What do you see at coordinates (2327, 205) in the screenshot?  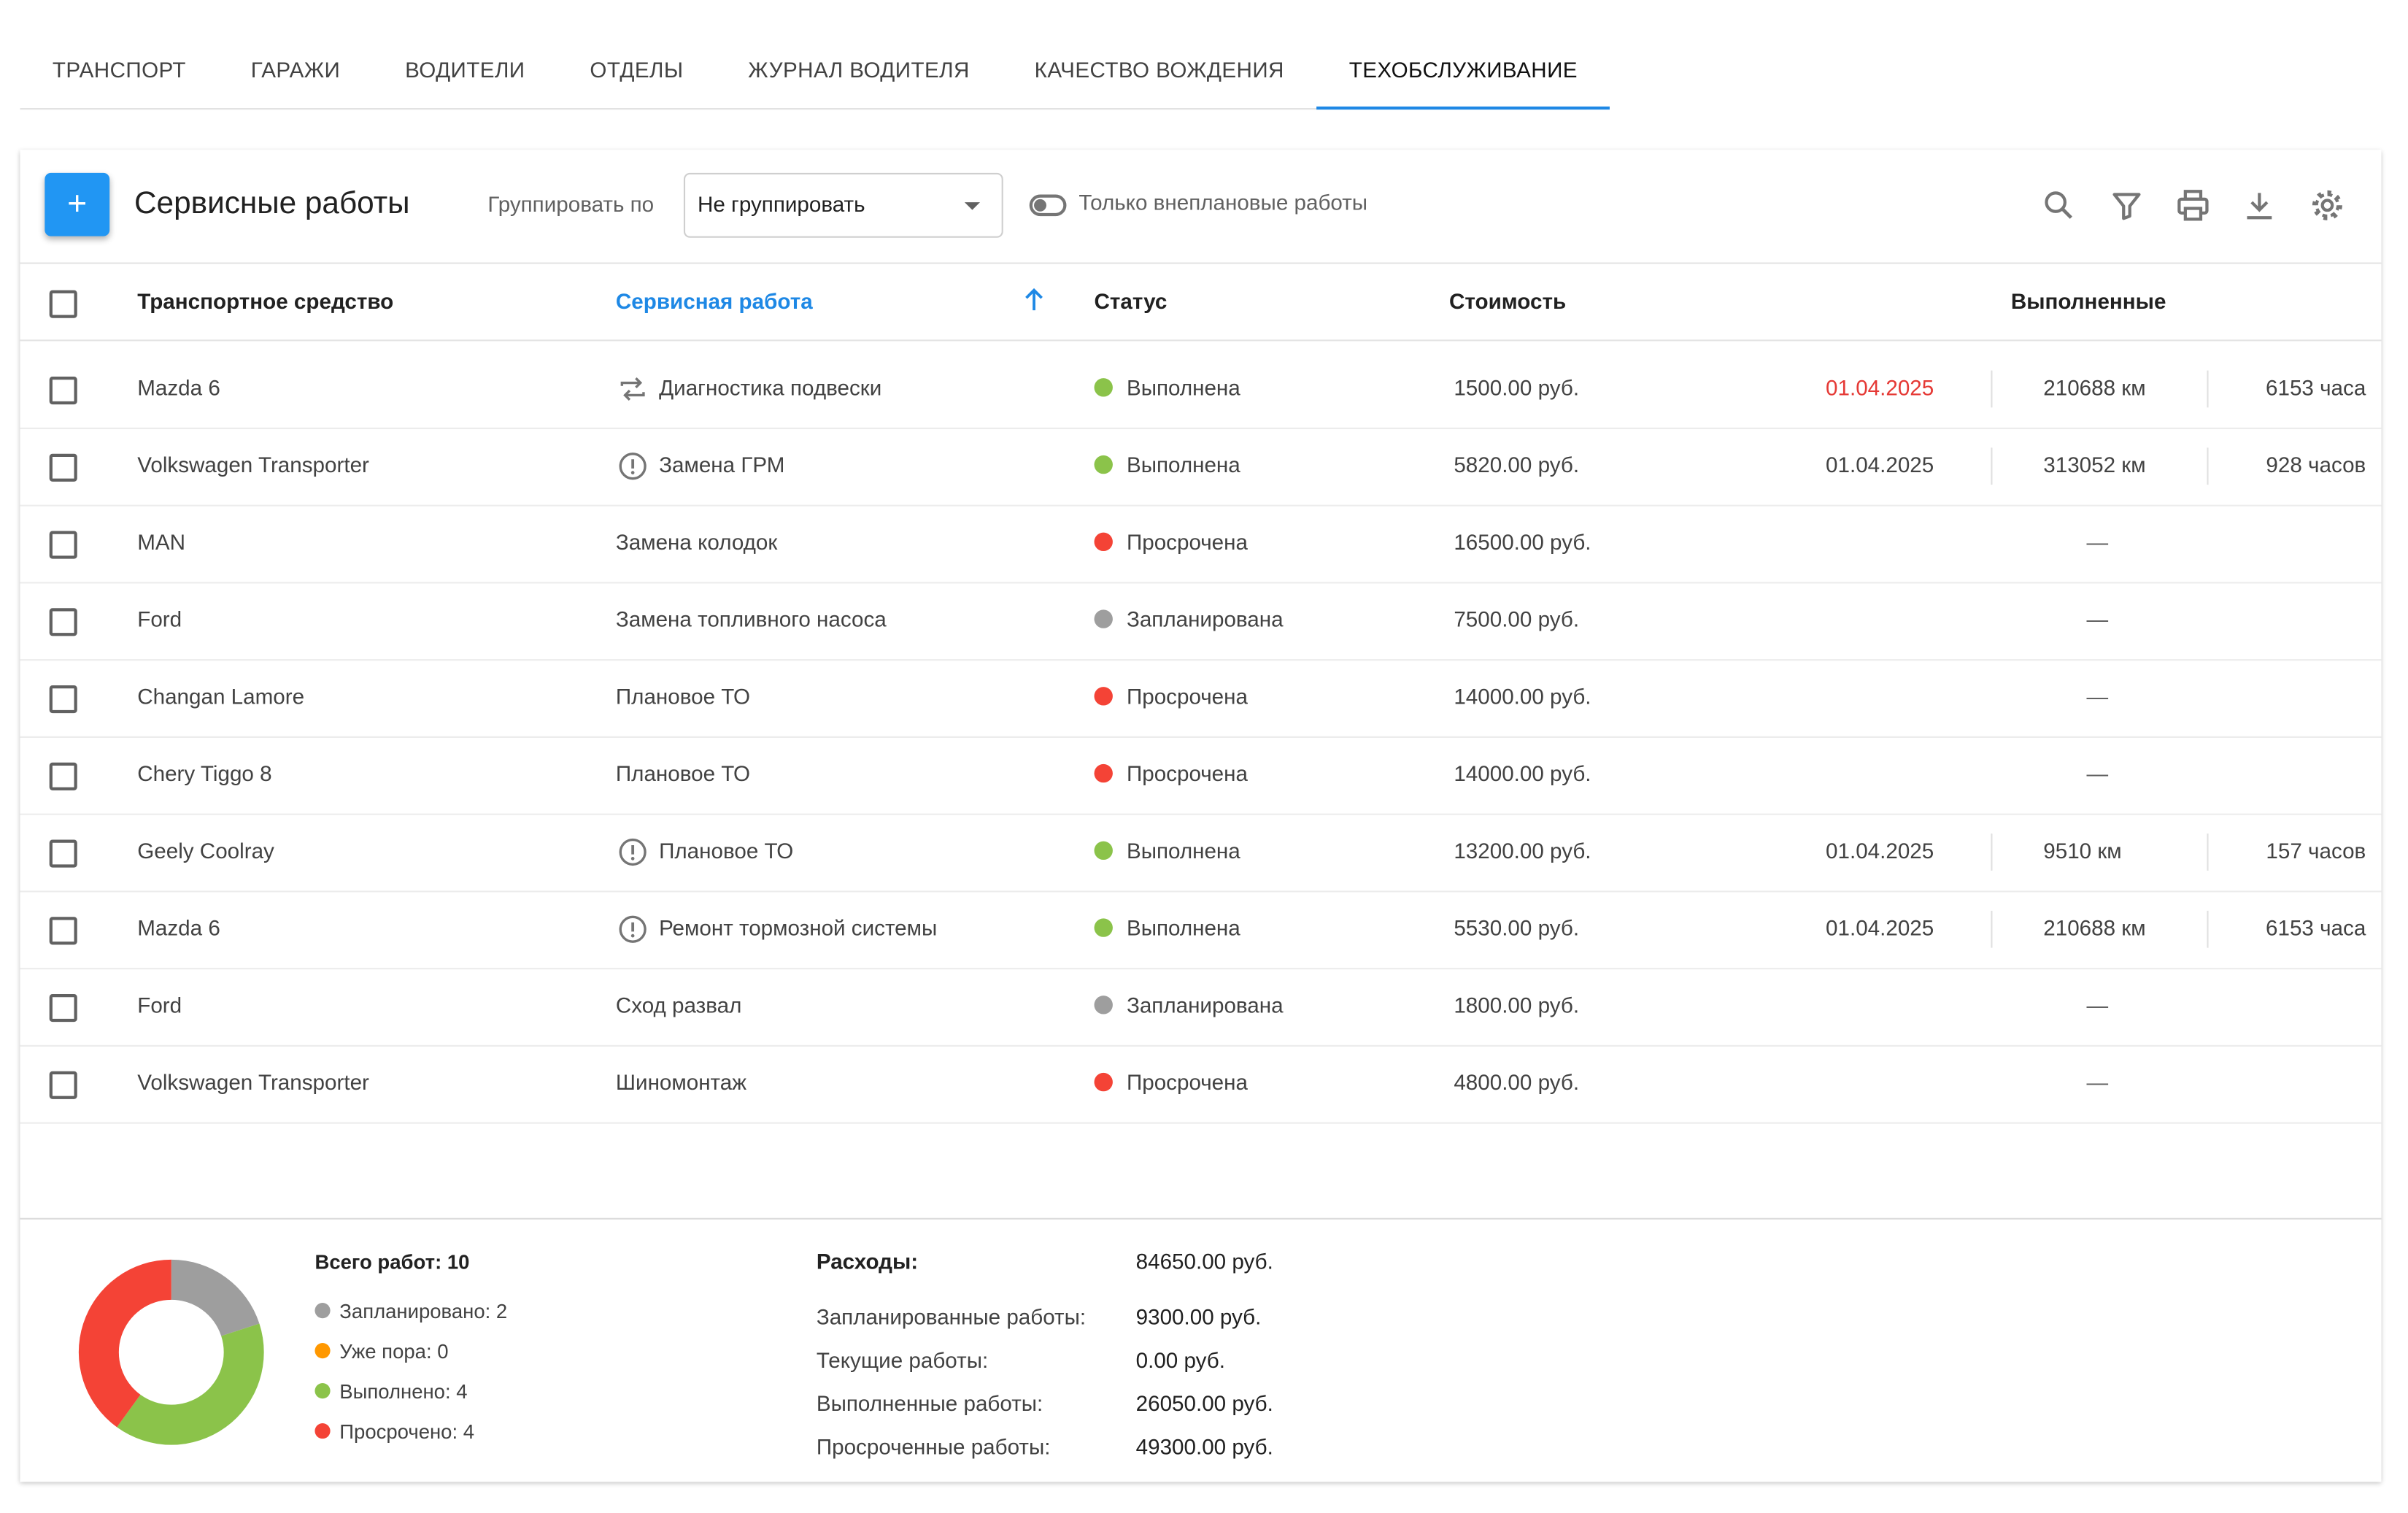 I see `settings-icon` at bounding box center [2327, 205].